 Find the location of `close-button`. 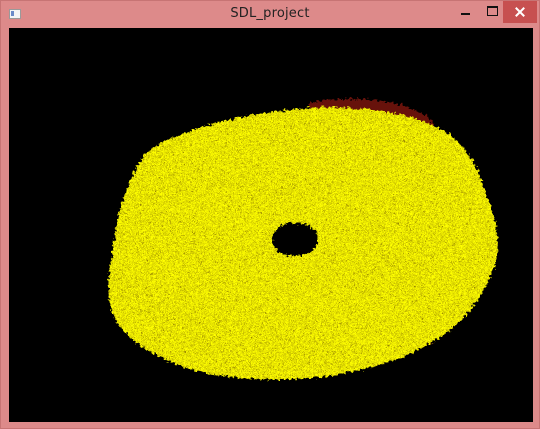

close-button is located at coordinates (520, 12).